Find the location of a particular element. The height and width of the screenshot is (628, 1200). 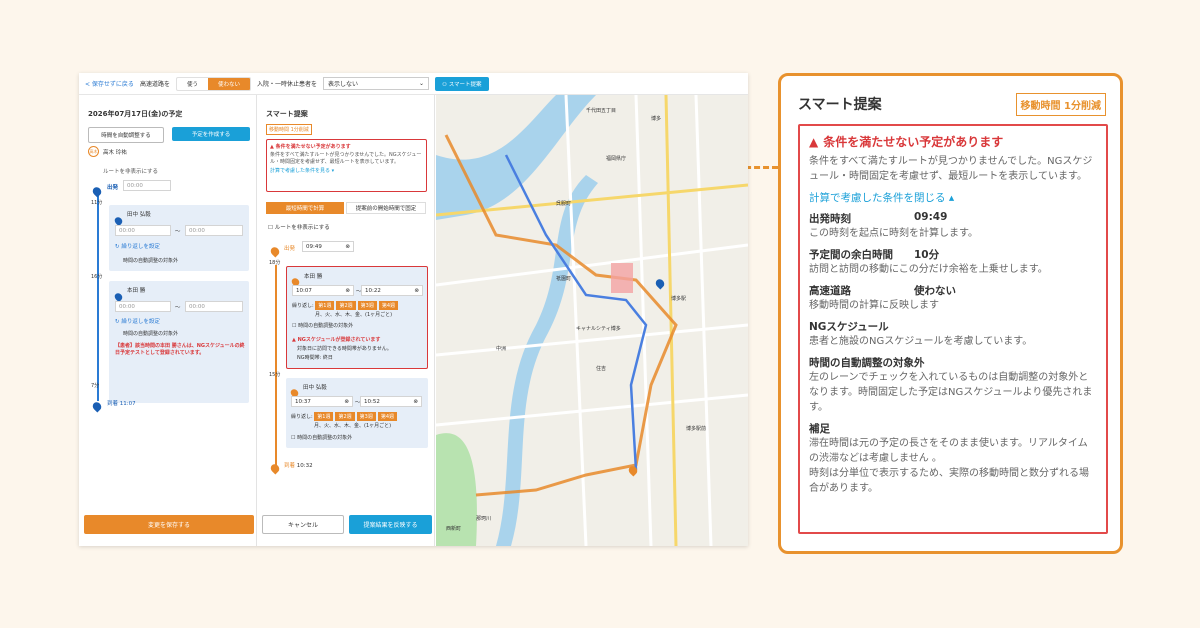

map-label: キャナルシティ博多 is located at coordinates (598, 329).